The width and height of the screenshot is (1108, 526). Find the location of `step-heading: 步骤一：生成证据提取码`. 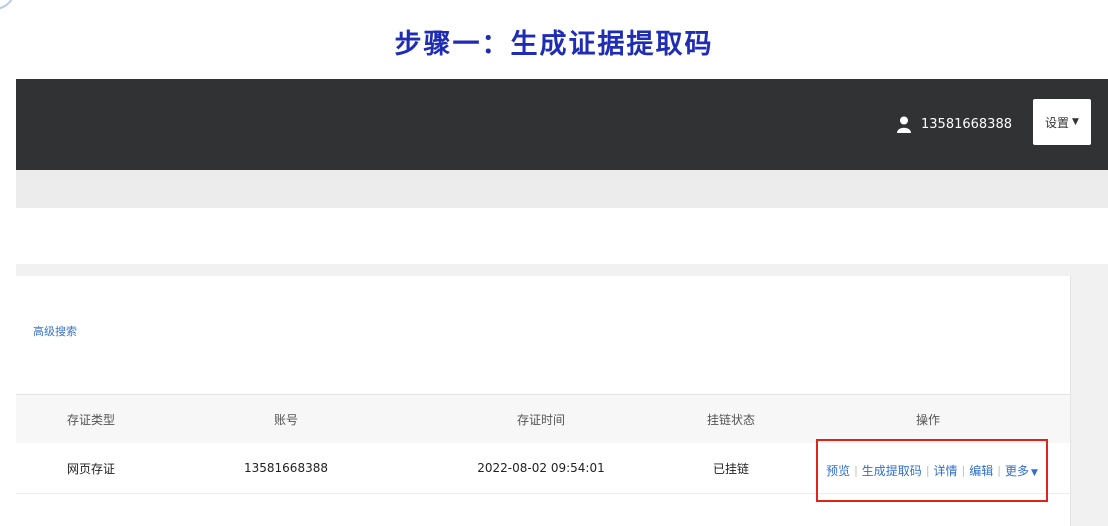

step-heading: 步骤一：生成证据提取码 is located at coordinates (554, 44).